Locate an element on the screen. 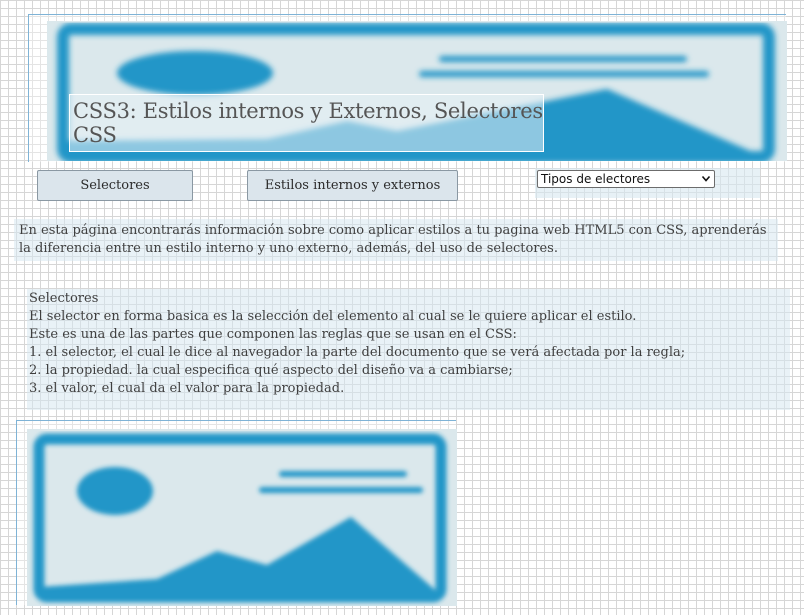 This screenshot has height=615, width=804. dropdown-selected-value: Tipos de electores is located at coordinates (596, 179).